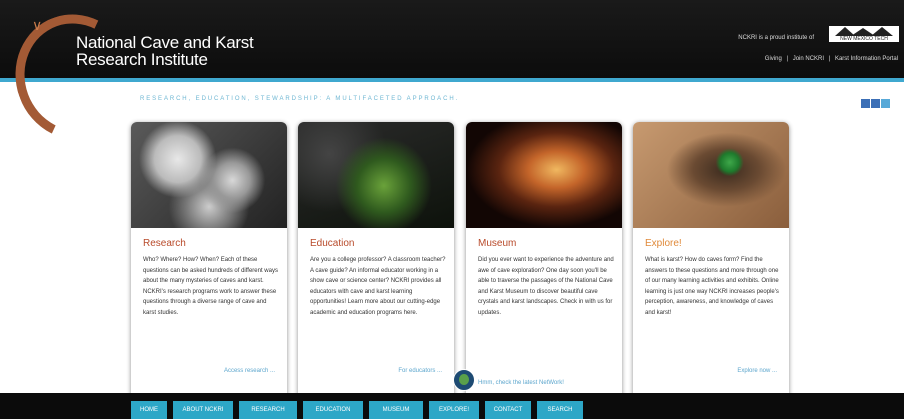 Image resolution: width=904 pixels, height=419 pixels. I want to click on linkedin-icon, so click(875, 103).